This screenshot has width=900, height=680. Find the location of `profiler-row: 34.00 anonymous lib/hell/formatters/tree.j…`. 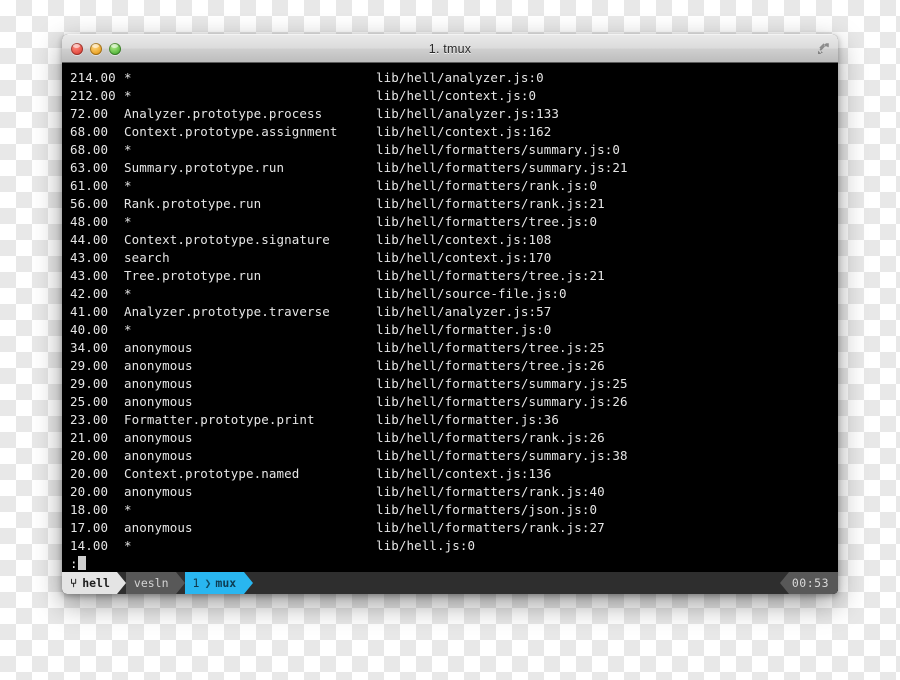

profiler-row: 34.00 anonymous lib/hell/formatters/tree.j… is located at coordinates (450, 348).